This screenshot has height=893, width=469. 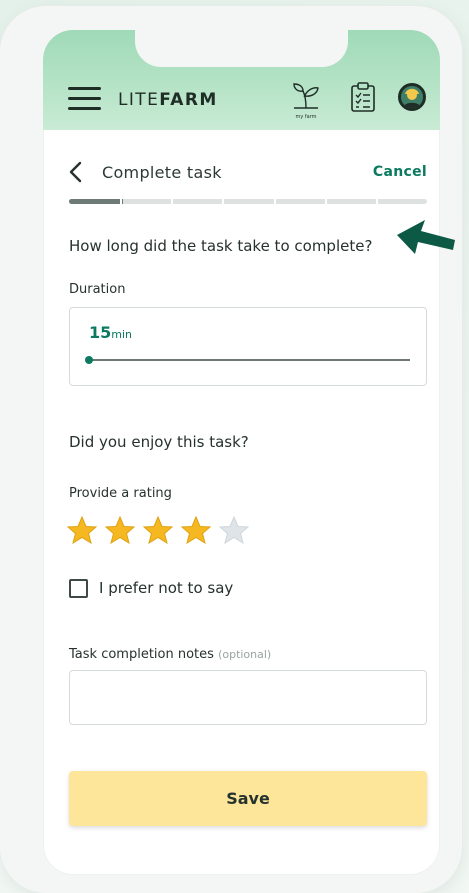 I want to click on page-header: Complete task Cancel, so click(x=247, y=173).